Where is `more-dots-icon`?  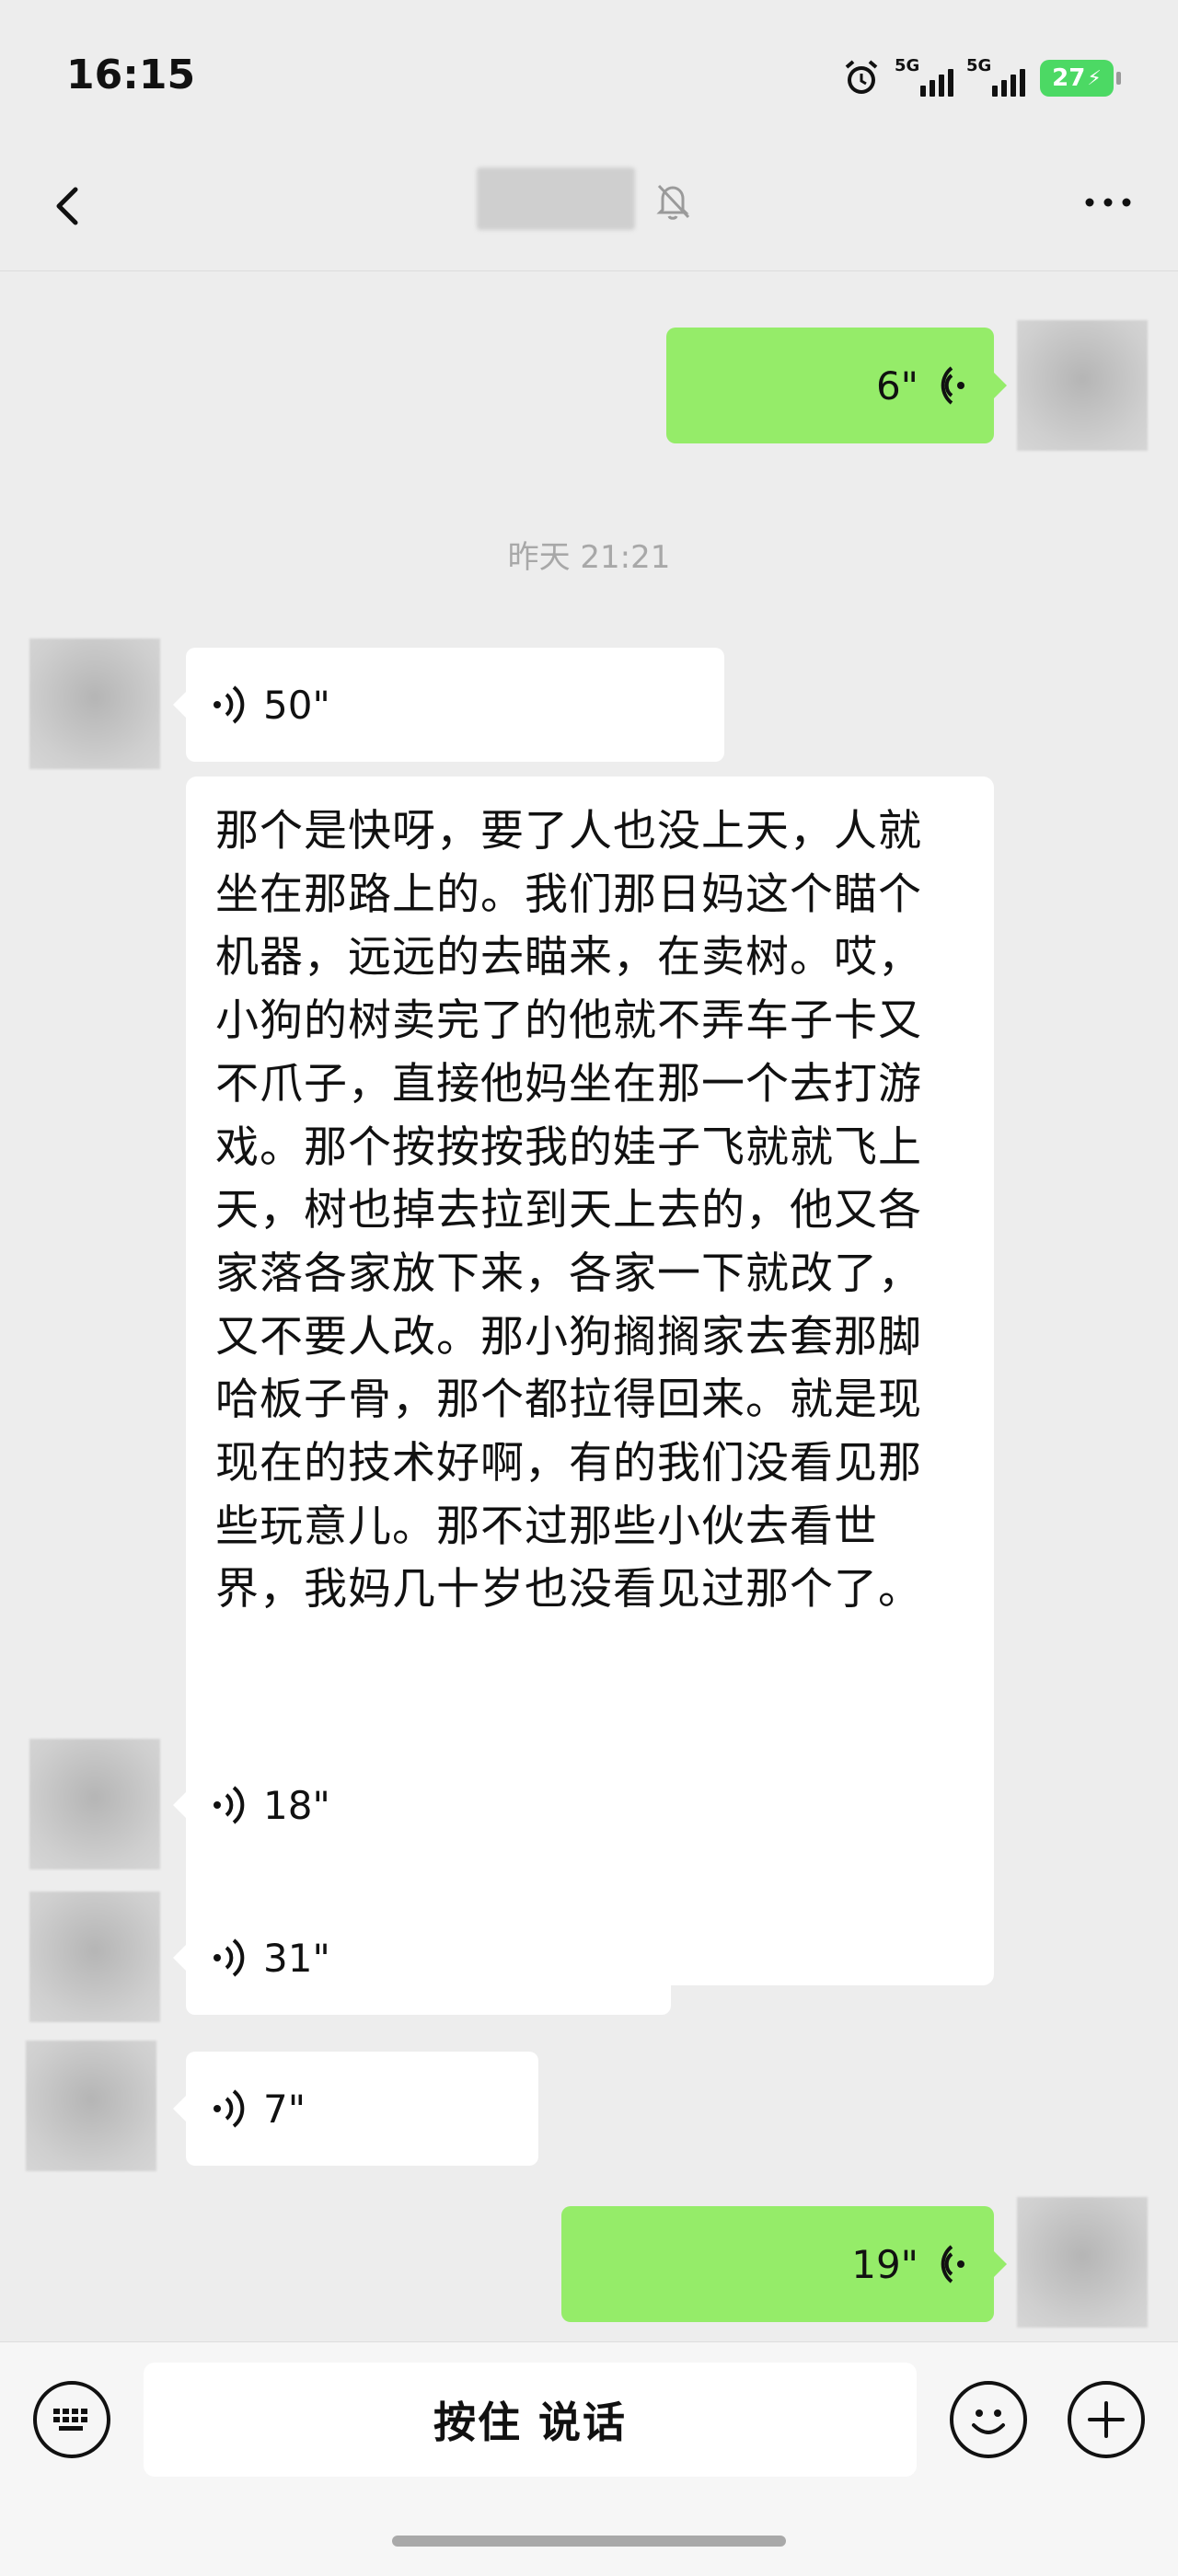
more-dots-icon is located at coordinates (1108, 202).